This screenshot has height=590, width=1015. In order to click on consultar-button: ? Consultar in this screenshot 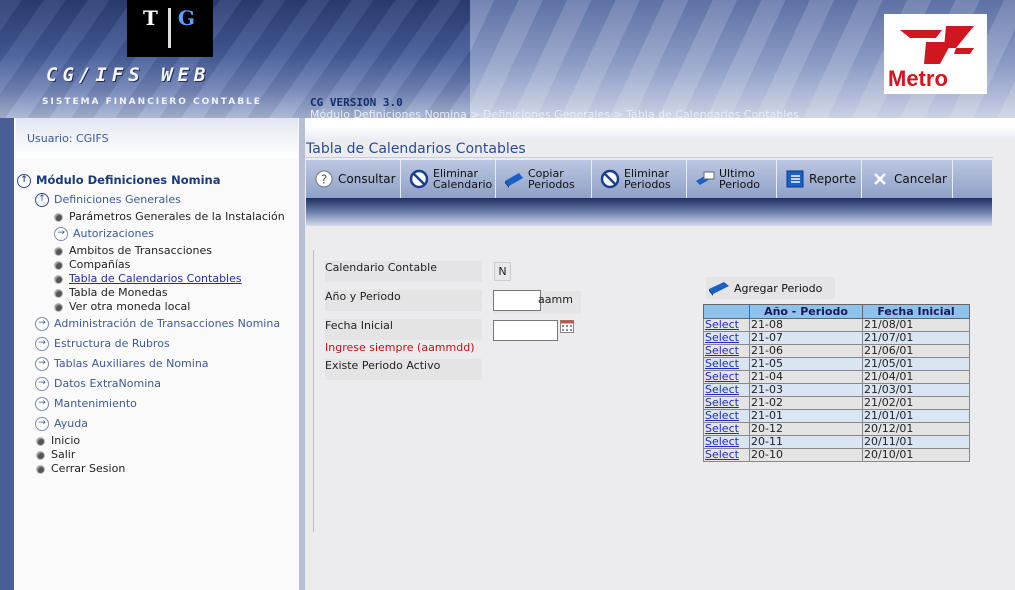, I will do `click(353, 179)`.